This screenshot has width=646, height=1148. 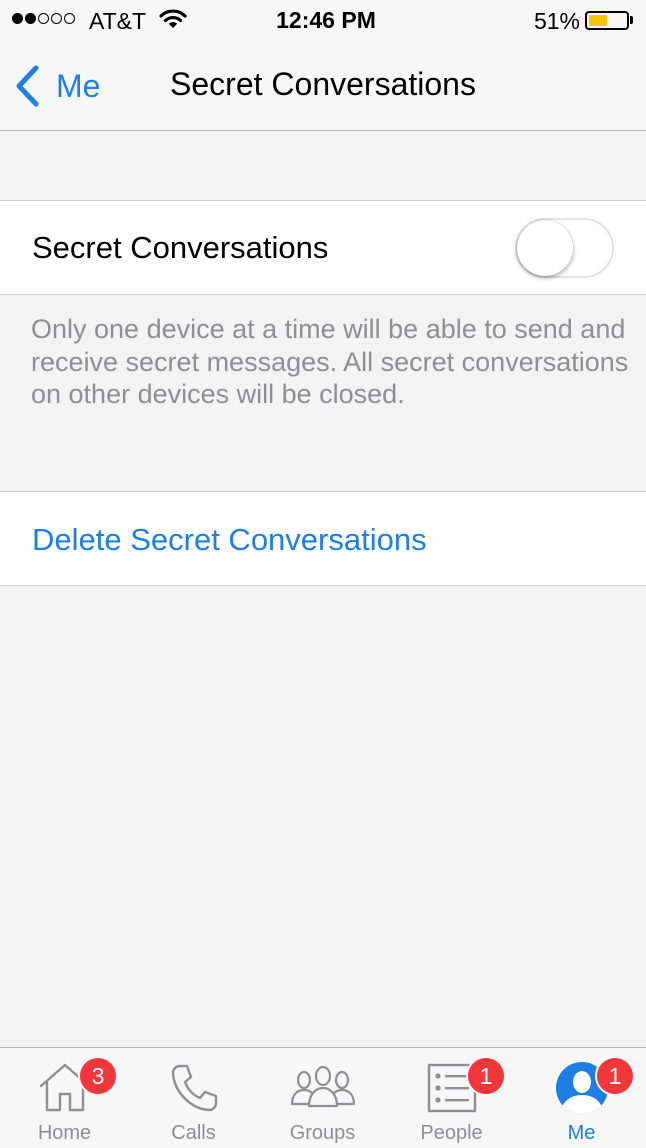 What do you see at coordinates (545, 248) in the screenshot?
I see `toggle-knob` at bounding box center [545, 248].